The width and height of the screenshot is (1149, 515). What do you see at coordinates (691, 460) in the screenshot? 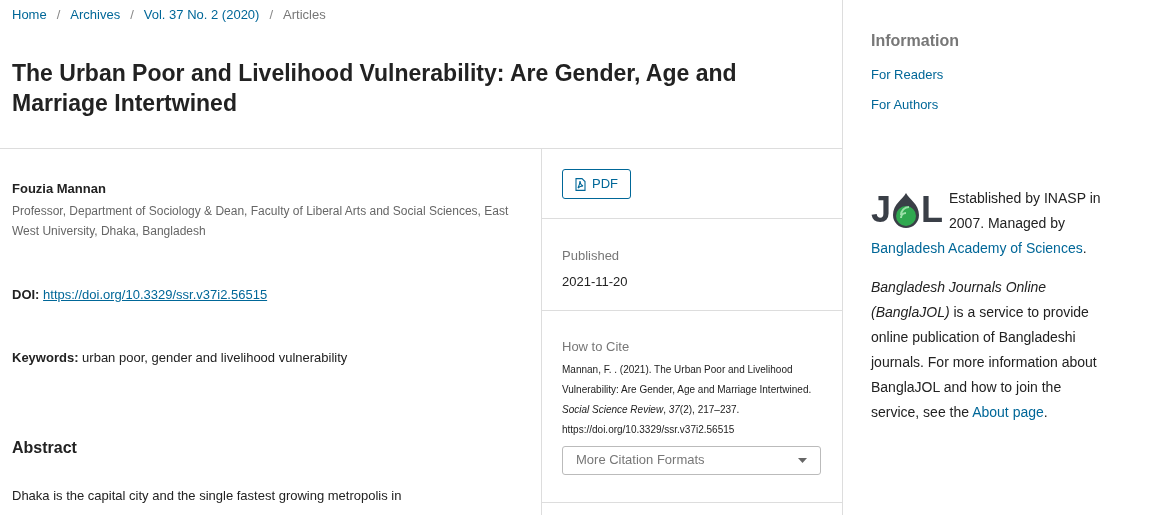
I see `citation-formats-dropdown: More Citation Formats` at bounding box center [691, 460].